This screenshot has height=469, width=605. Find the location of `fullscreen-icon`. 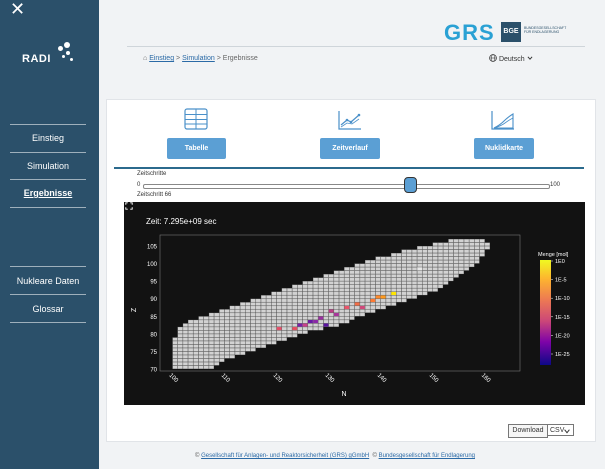

fullscreen-icon is located at coordinates (129, 207).